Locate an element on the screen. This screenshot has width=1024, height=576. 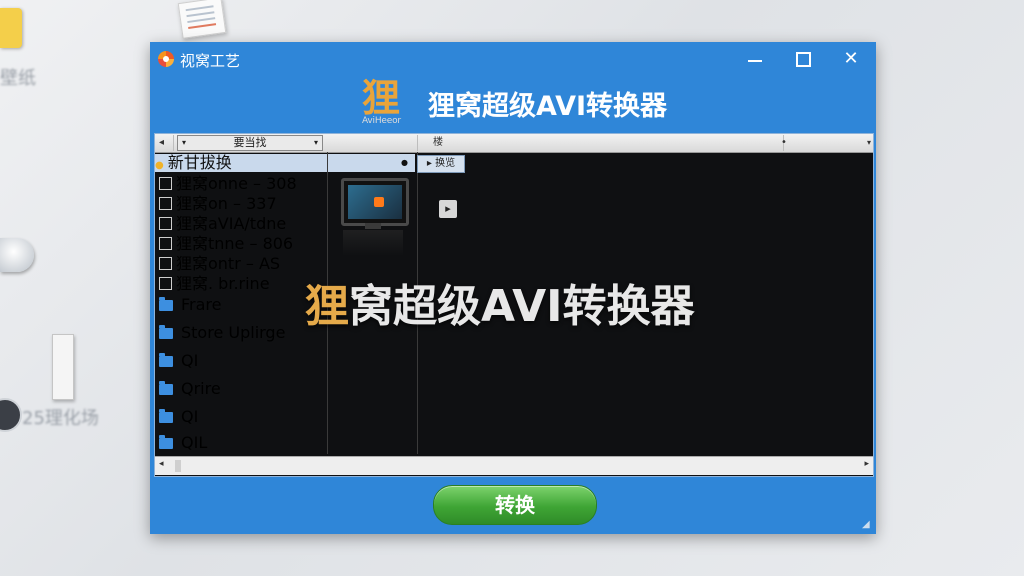
folder-item: Qrire is located at coordinates (190, 389).